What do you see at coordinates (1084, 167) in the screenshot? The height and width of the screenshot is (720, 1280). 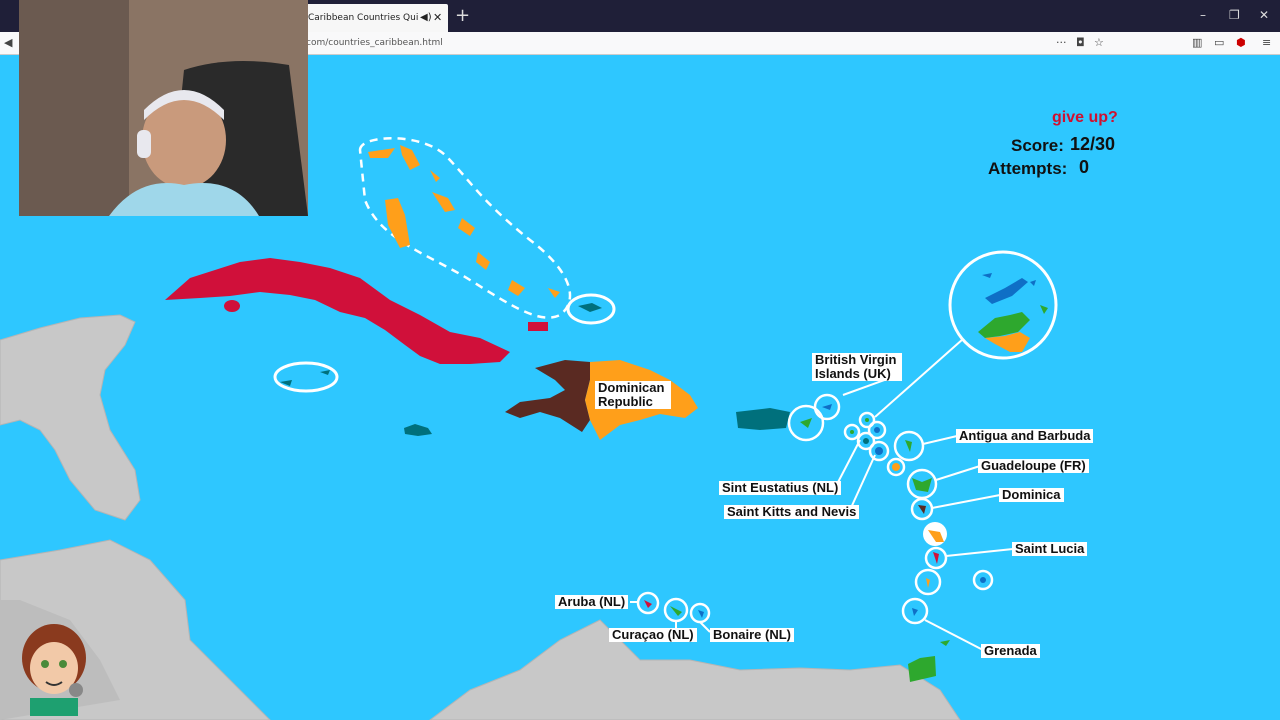 I see `attempts-value: 0` at bounding box center [1084, 167].